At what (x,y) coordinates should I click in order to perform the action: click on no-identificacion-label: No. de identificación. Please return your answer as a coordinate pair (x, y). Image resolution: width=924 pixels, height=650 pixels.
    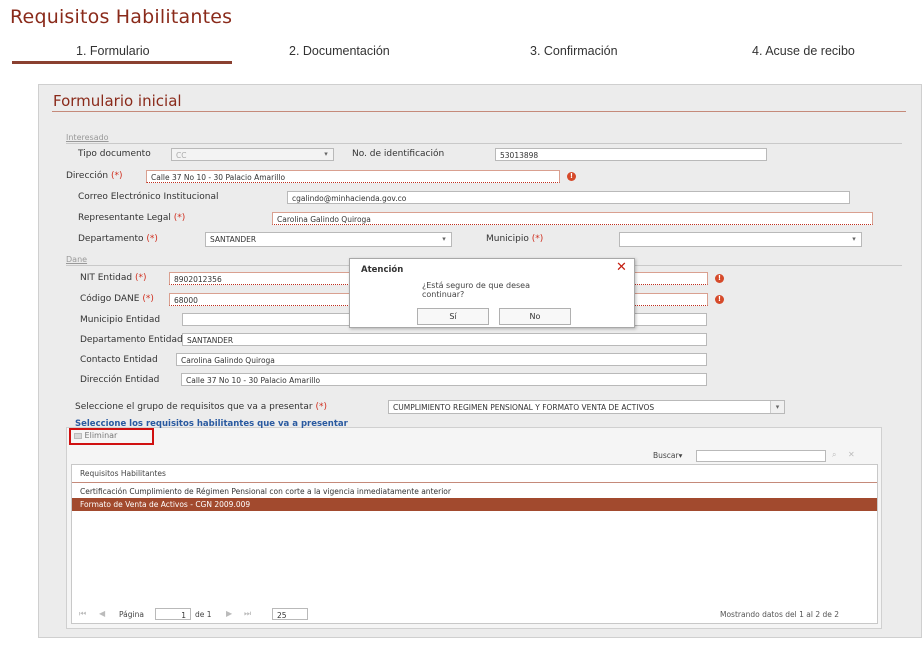
    Looking at the image, I should click on (398, 154).